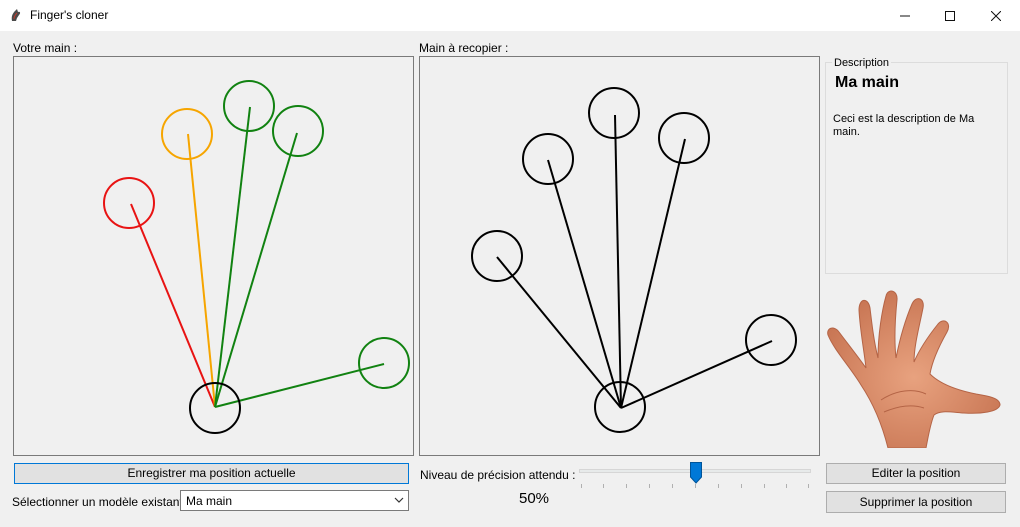 Image resolution: width=1020 pixels, height=527 pixels. What do you see at coordinates (45, 48) in the screenshot?
I see `your-hand-label: Votre main :` at bounding box center [45, 48].